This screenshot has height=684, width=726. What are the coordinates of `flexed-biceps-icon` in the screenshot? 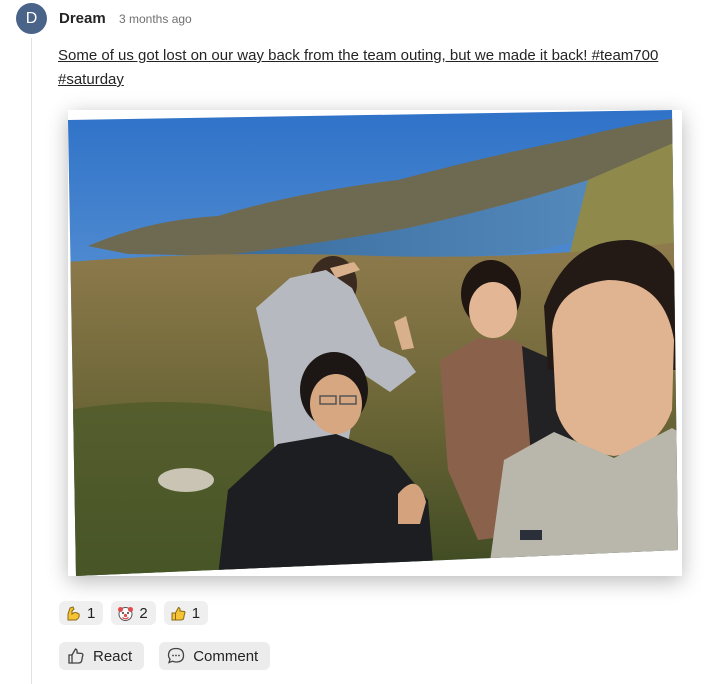 It's located at (73, 612).